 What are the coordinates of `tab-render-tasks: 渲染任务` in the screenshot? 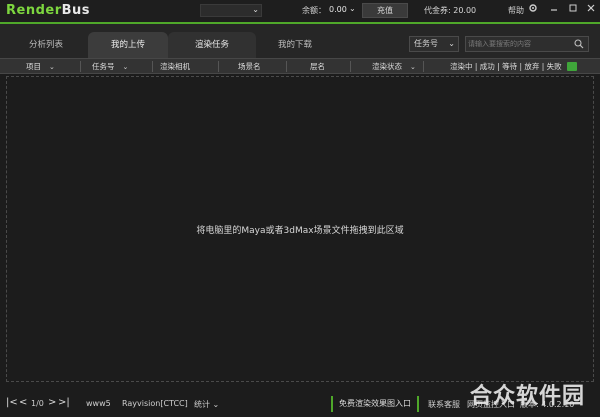 It's located at (212, 45).